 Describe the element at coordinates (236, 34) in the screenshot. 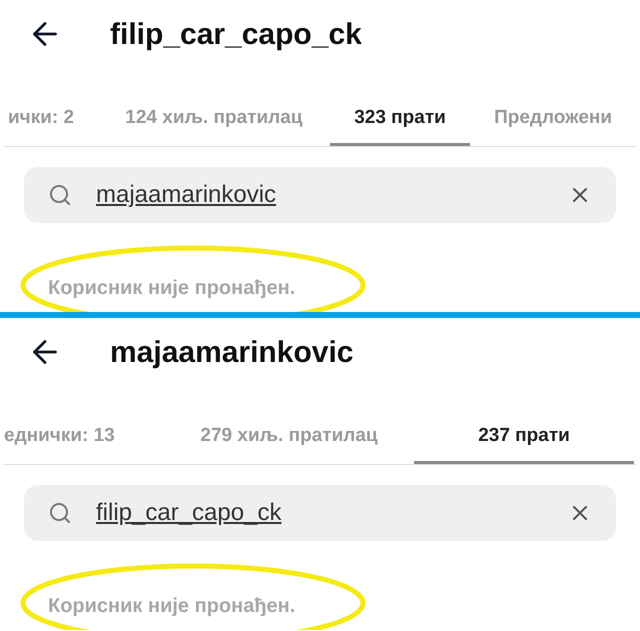

I see `profile-username: filip_car_capo_ck` at that location.